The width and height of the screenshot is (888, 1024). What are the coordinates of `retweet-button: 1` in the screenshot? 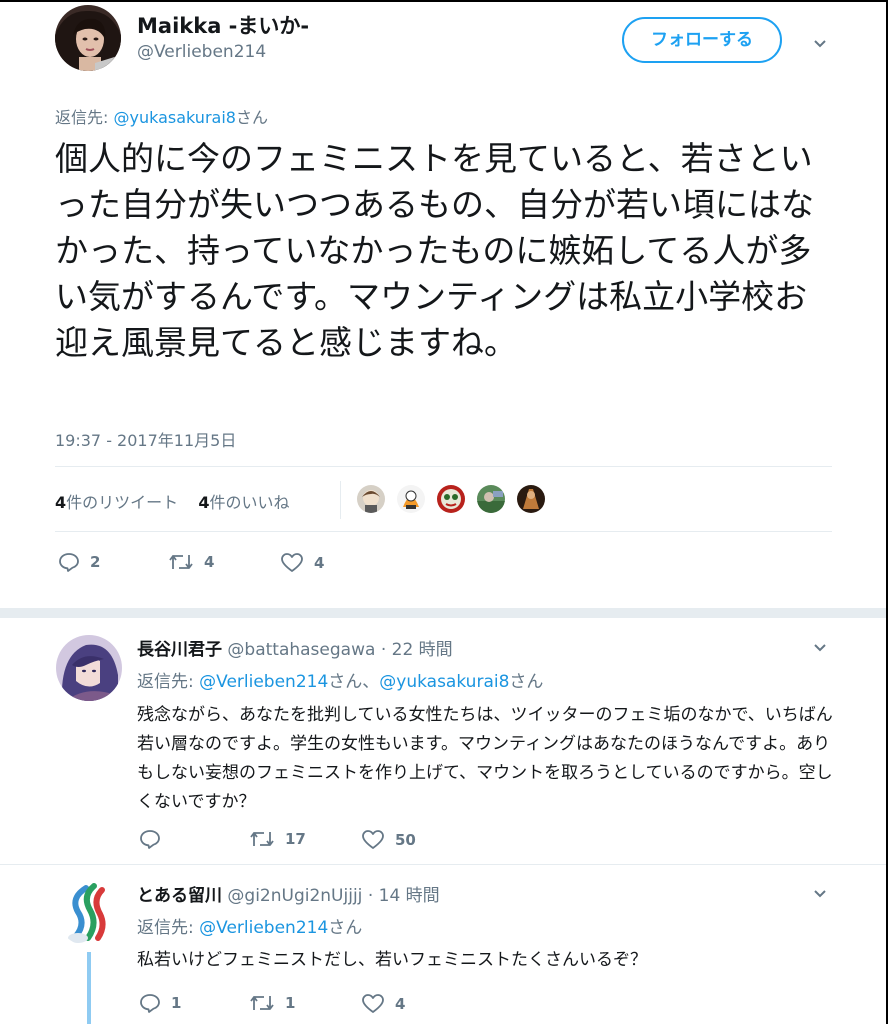 It's located at (272, 1003).